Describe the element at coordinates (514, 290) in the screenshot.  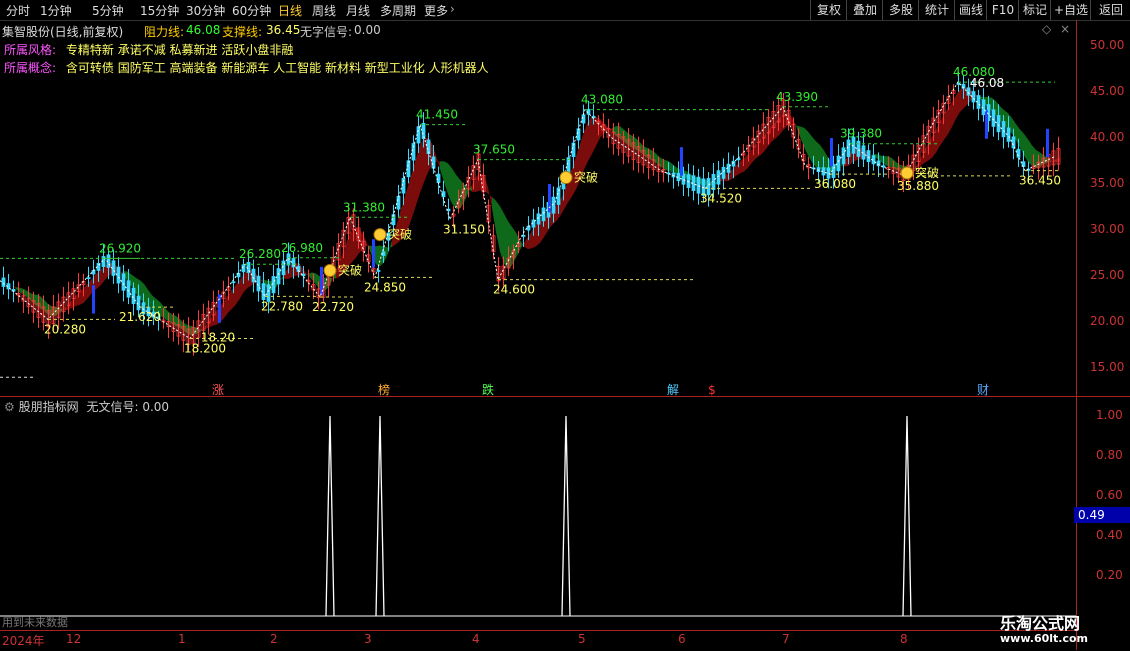
I see `trough-label: 24.600` at that location.